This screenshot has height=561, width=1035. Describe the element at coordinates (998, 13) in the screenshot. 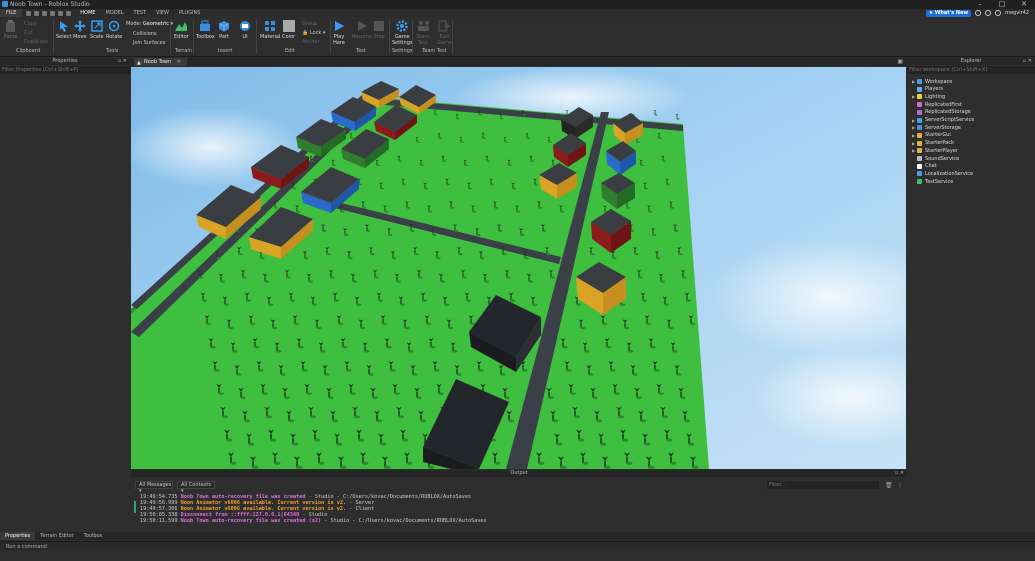

I see `avatar` at that location.